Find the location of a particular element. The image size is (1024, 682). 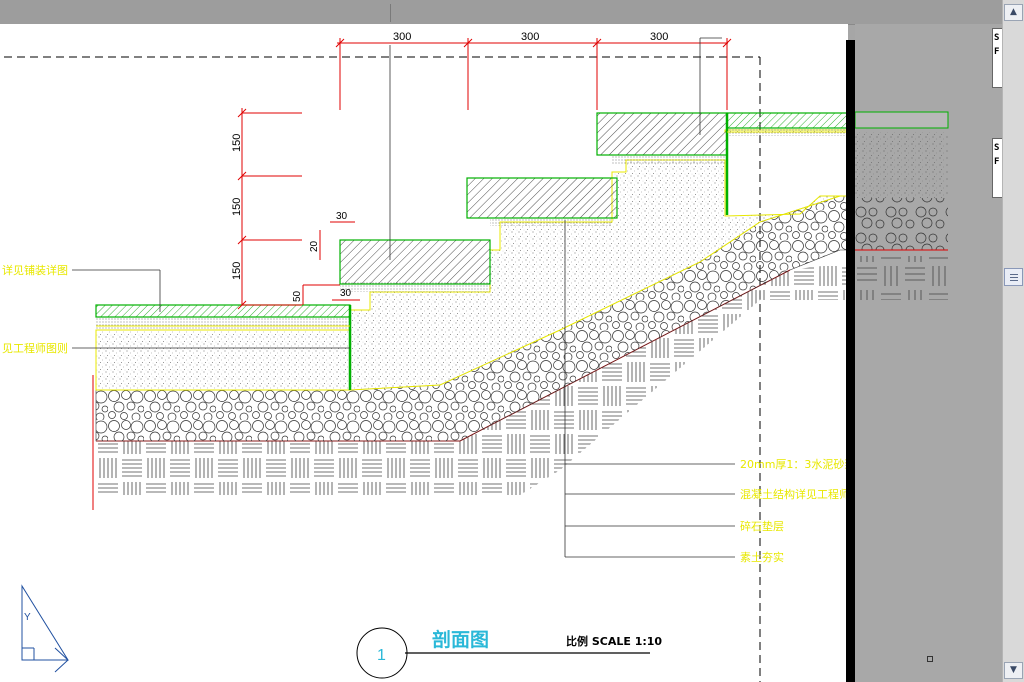

callout-paving-detail: 详见铺装详图 is located at coordinates (35, 270).